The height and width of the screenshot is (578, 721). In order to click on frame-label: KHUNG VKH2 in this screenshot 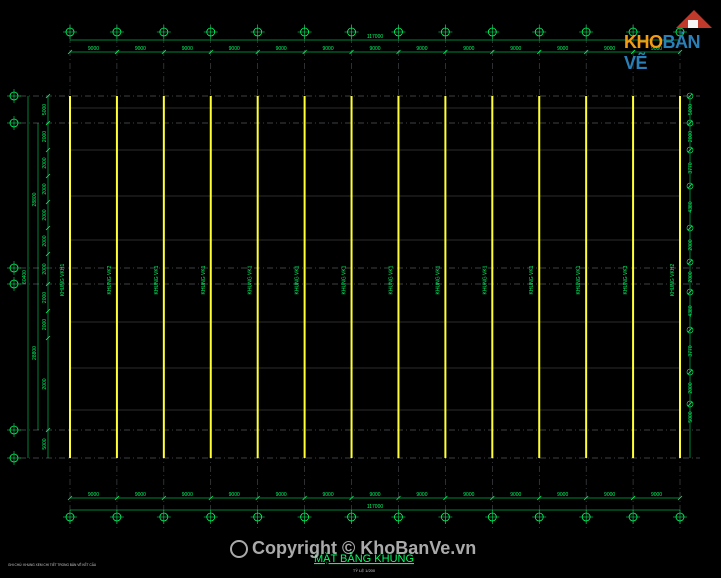, I will do `click(673, 280)`.